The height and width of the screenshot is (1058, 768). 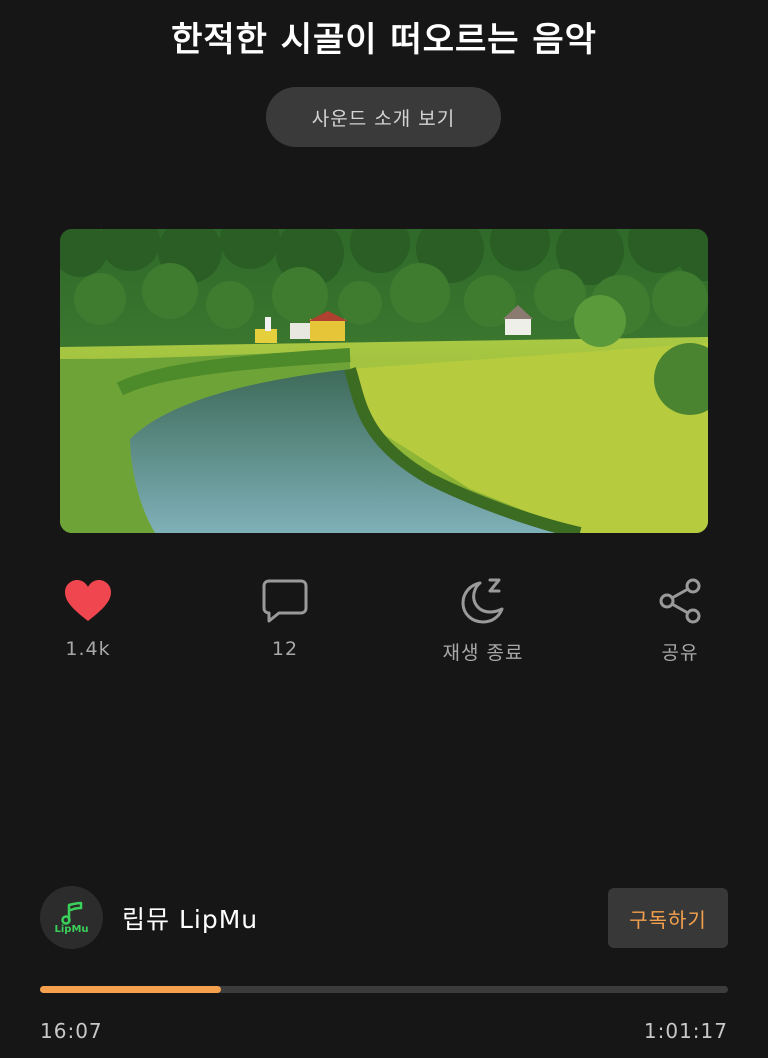 What do you see at coordinates (71, 913) in the screenshot?
I see `music-note-icon` at bounding box center [71, 913].